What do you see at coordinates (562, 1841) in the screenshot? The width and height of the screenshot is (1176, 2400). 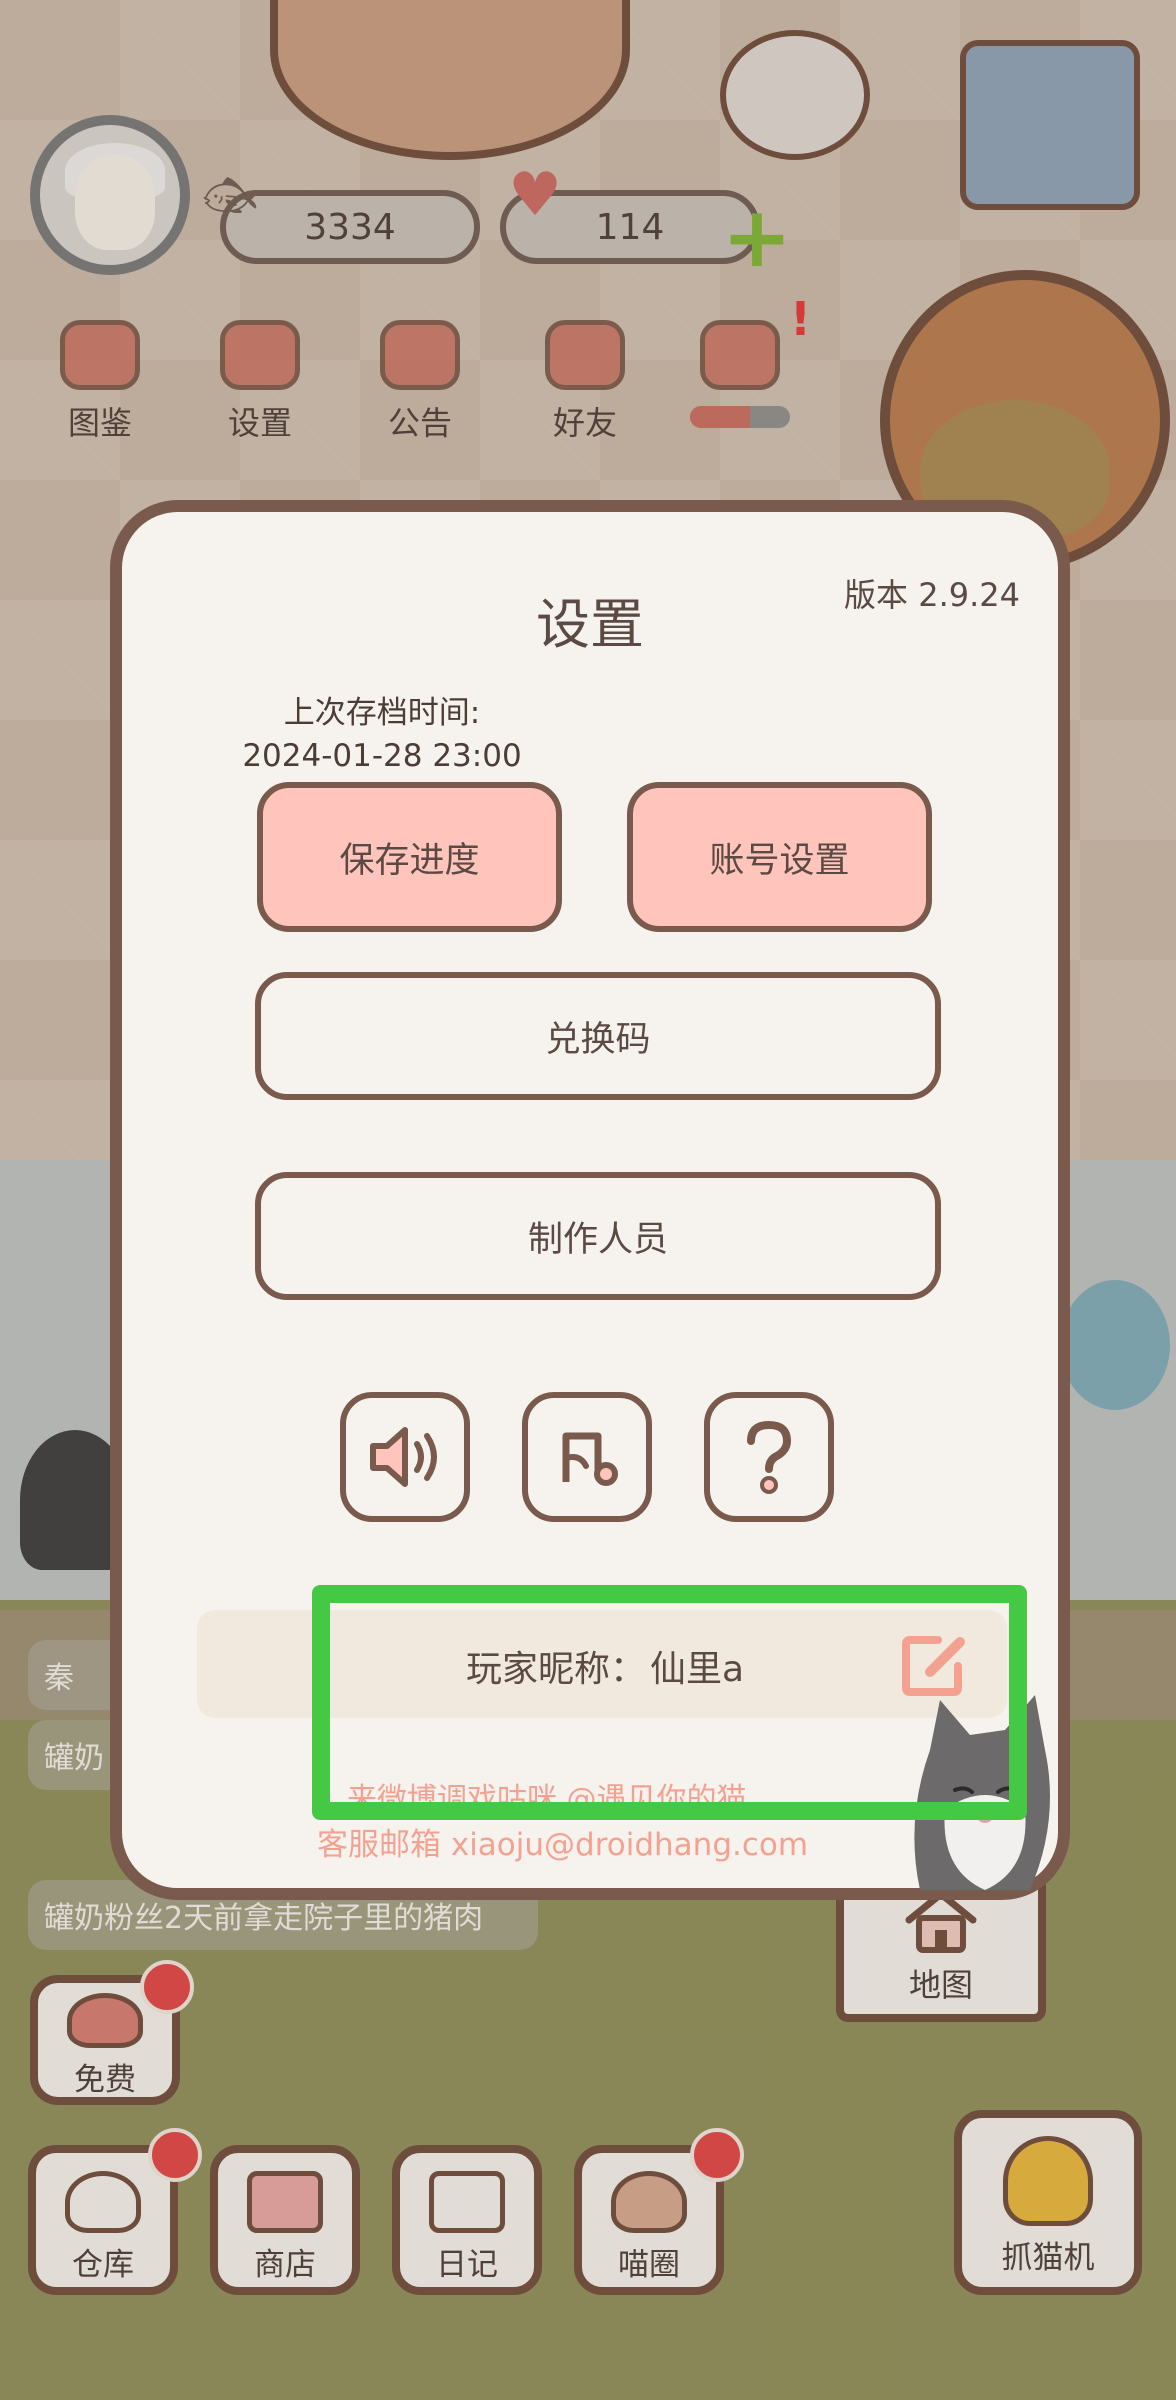 I see `support-email: 客服邮箱 xiaoju@droidhang.com` at bounding box center [562, 1841].